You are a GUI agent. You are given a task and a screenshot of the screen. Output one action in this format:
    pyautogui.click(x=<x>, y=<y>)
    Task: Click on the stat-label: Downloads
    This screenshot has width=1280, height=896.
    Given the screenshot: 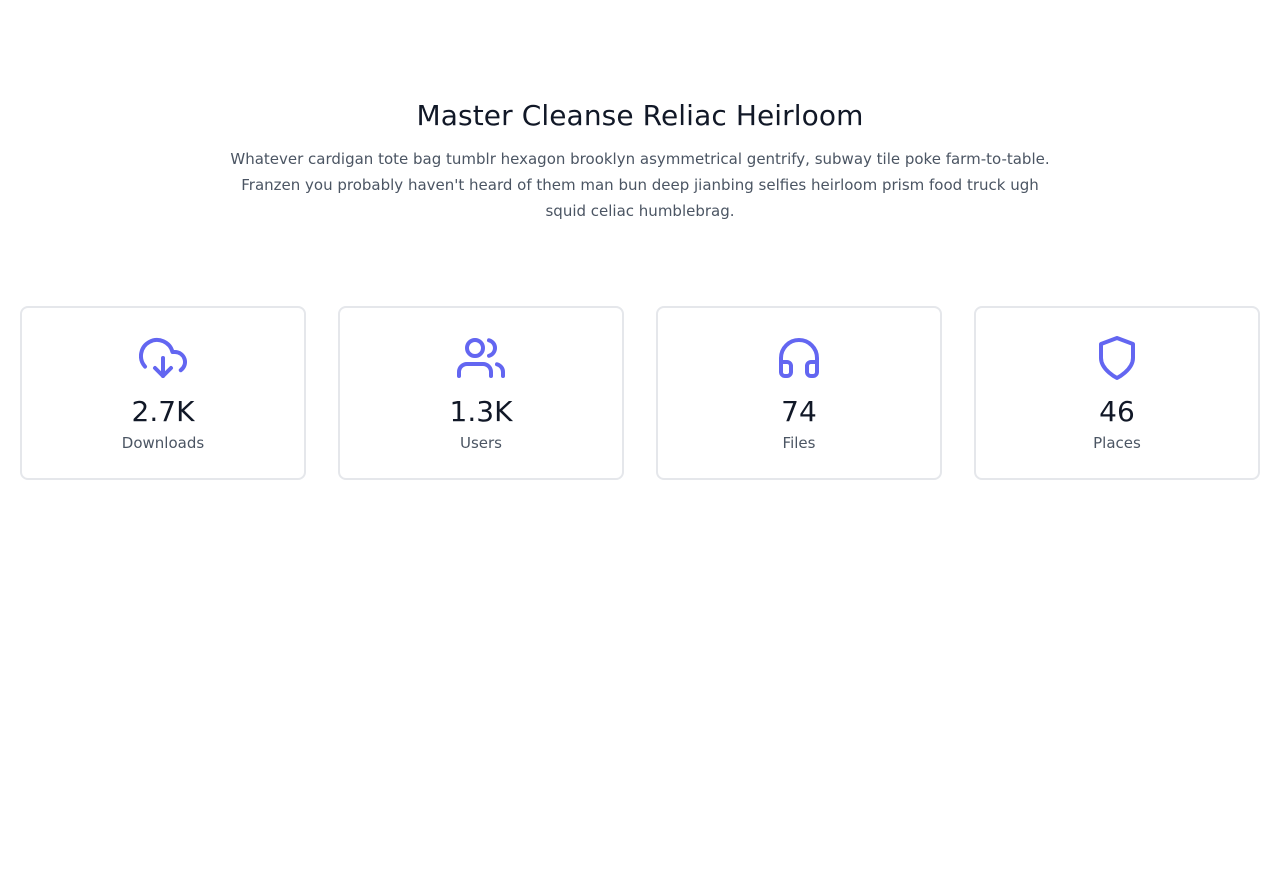 What is the action you would take?
    pyautogui.click(x=163, y=443)
    